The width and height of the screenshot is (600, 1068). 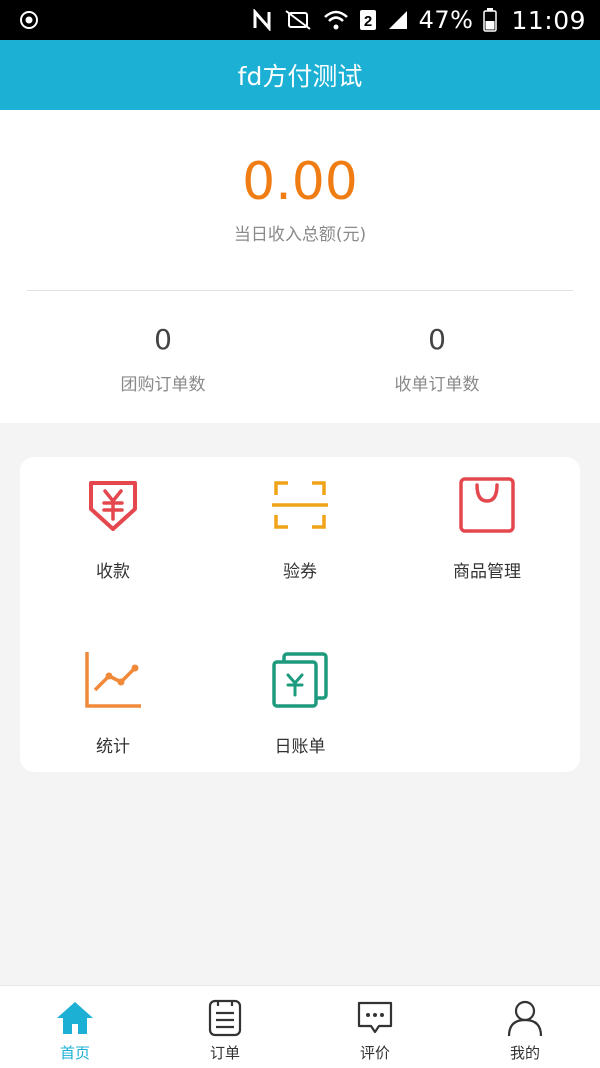 What do you see at coordinates (437, 339) in the screenshot?
I see `pay-orders-count: 0` at bounding box center [437, 339].